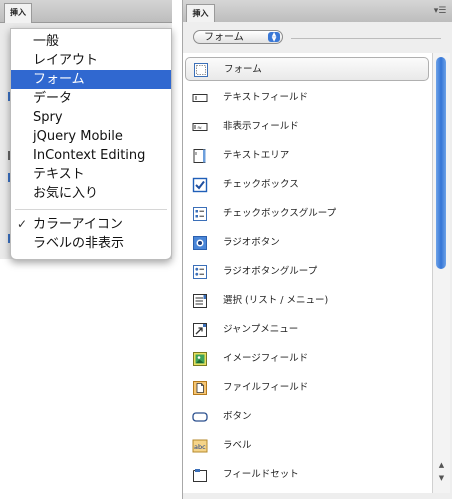  Describe the element at coordinates (91, 193) in the screenshot. I see `menu-item-favorites: お気に入り` at that location.